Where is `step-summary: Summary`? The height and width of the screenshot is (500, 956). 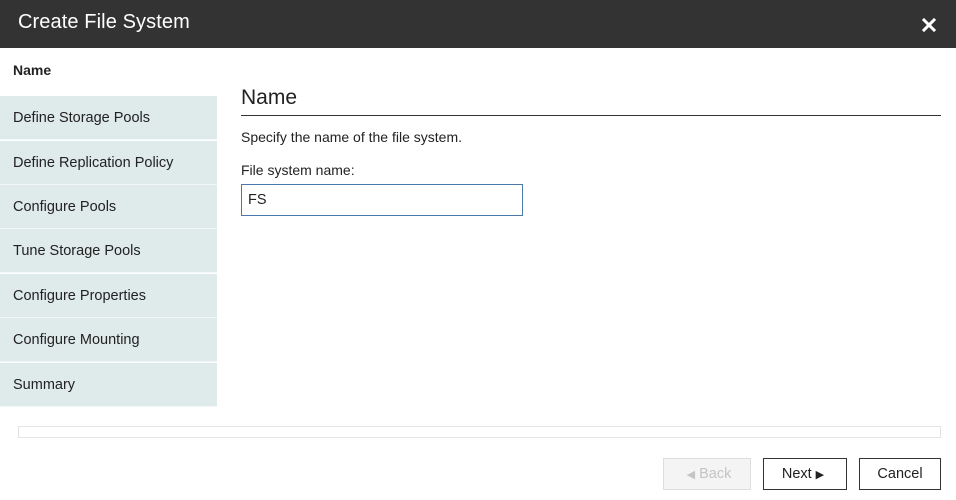 step-summary: Summary is located at coordinates (108, 385).